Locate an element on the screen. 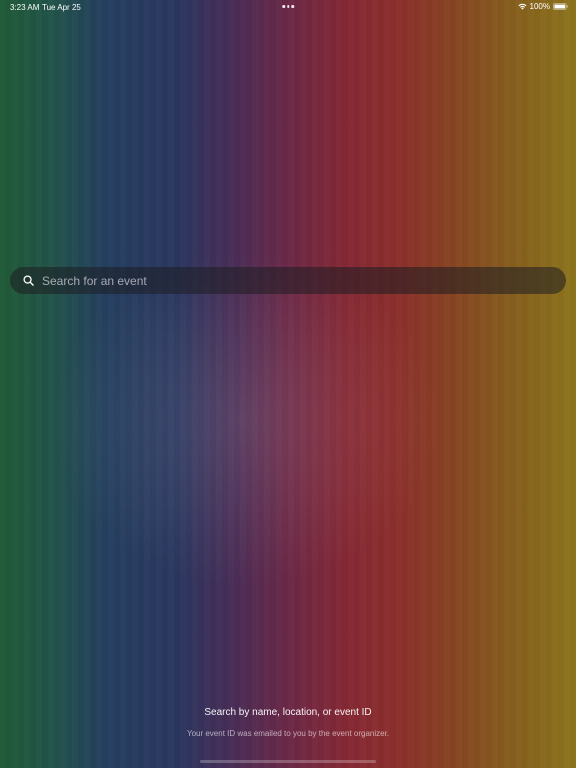 This screenshot has width=576, height=768. status-time: 3:23 AM is located at coordinates (25, 7).